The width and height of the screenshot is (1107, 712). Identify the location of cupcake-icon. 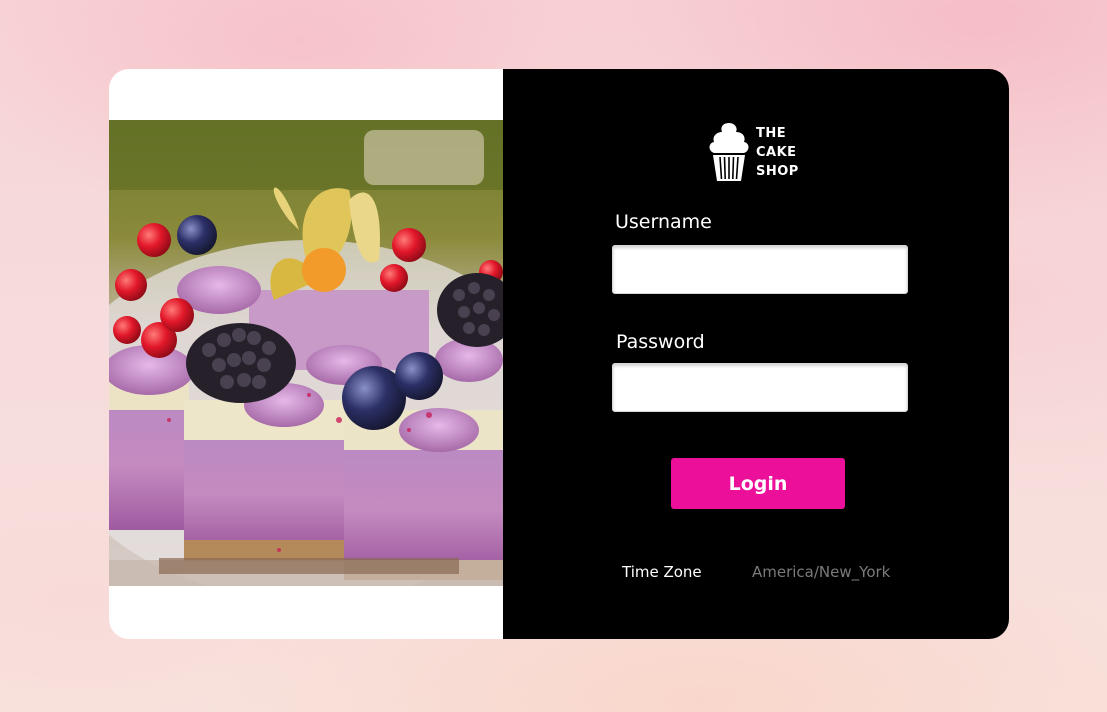
(729, 152).